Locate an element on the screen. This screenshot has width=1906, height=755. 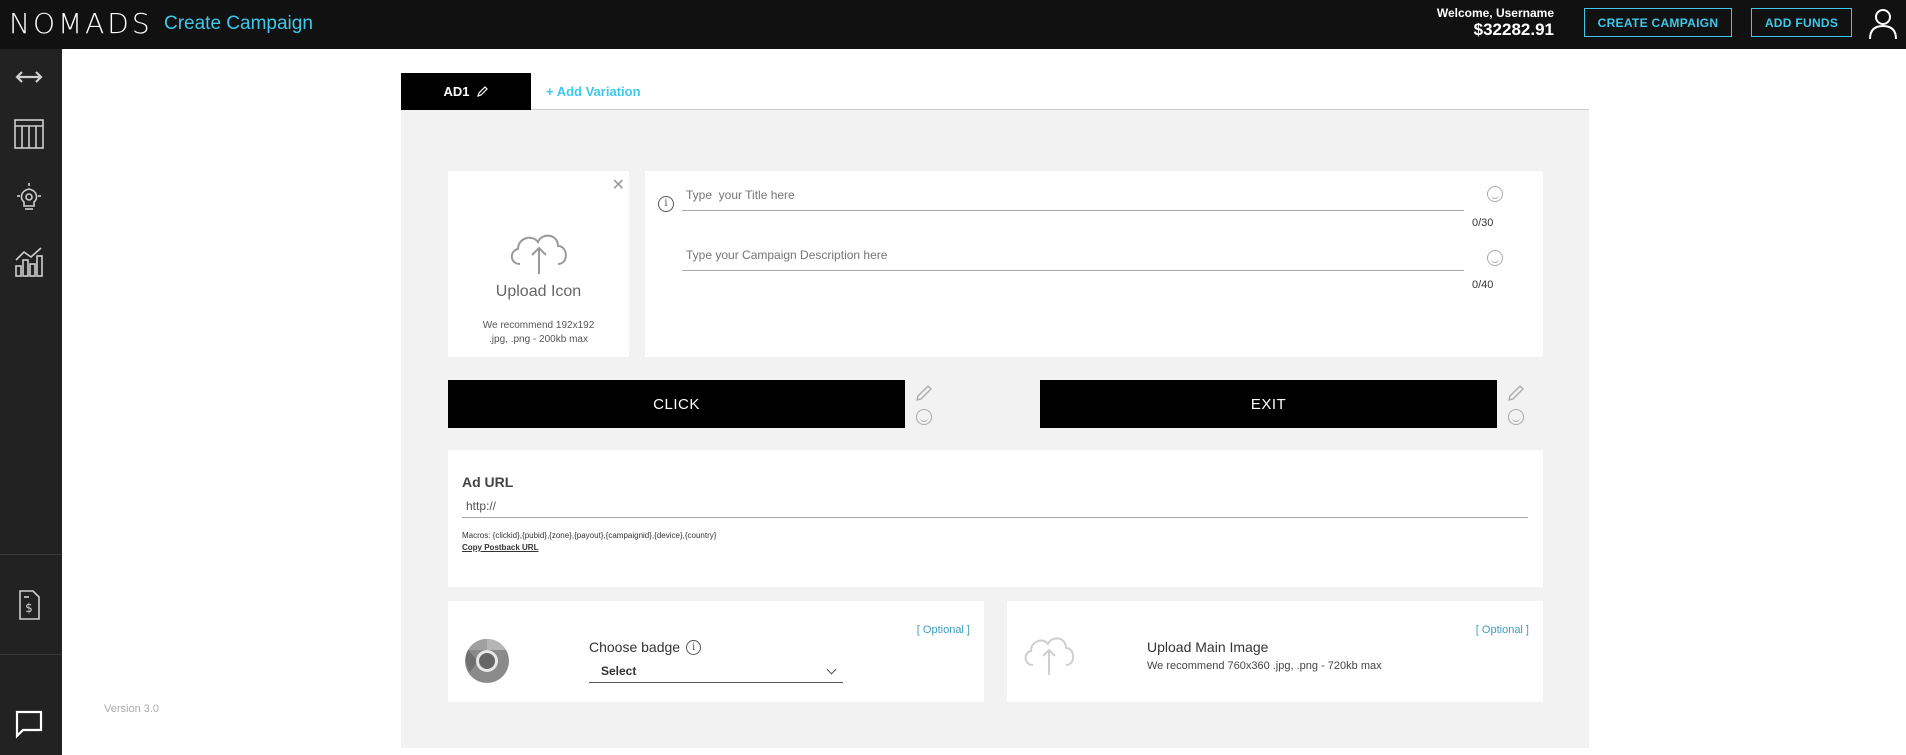
account-balance: $32282.91 is located at coordinates (1513, 29).